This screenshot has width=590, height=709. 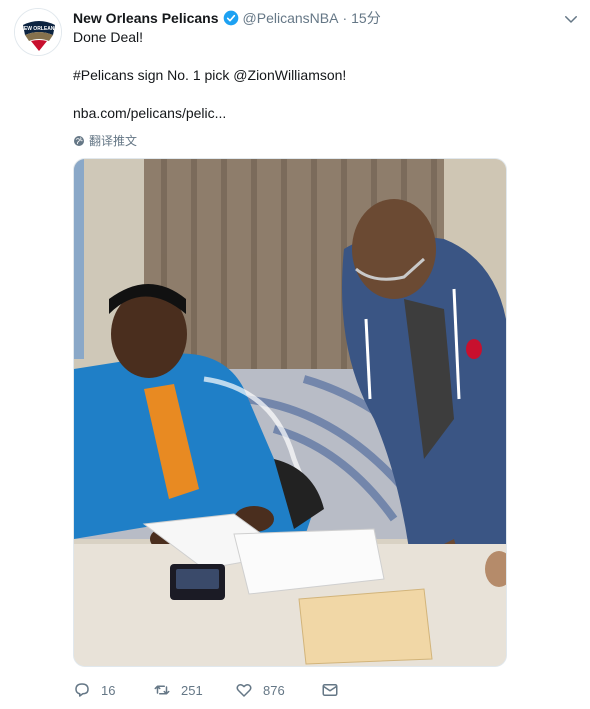 I want to click on retweet-count: 251, so click(x=192, y=690).